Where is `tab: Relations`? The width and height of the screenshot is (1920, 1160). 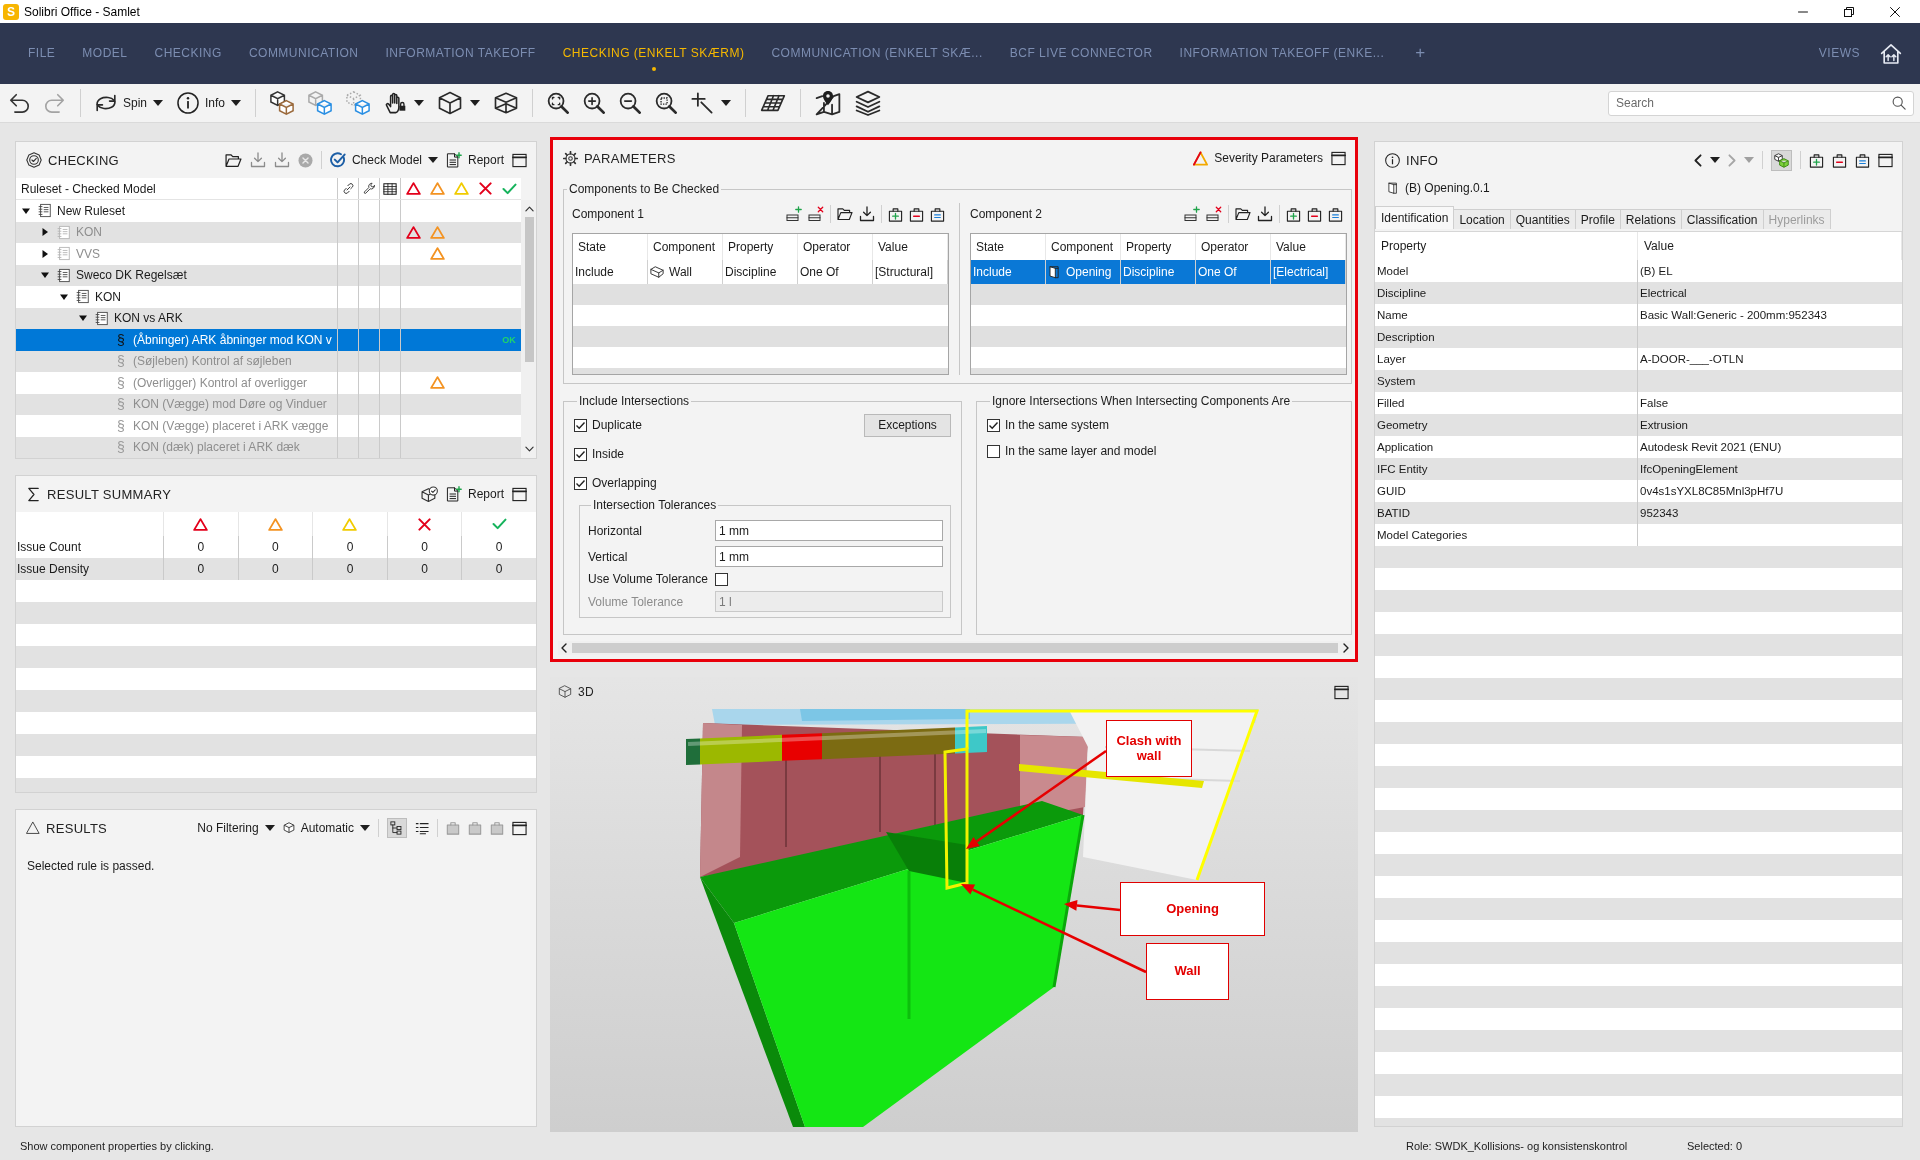
tab: Relations is located at coordinates (1650, 219).